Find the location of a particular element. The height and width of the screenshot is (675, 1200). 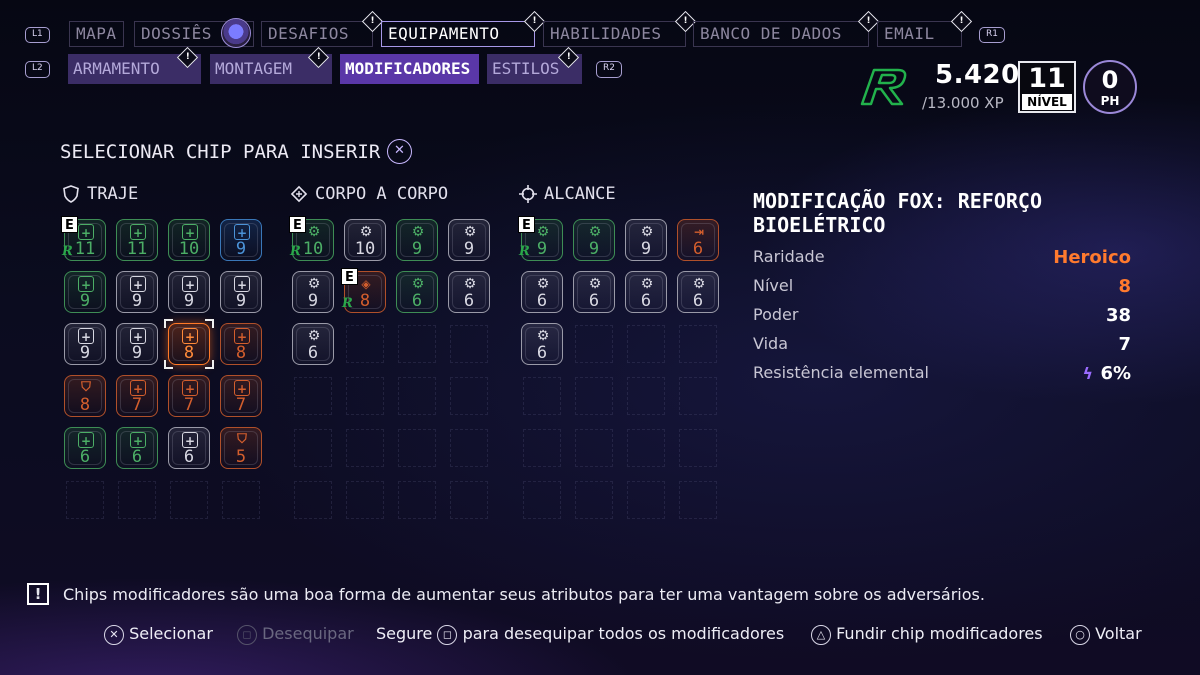

action-label: Desequipar is located at coordinates (308, 633).